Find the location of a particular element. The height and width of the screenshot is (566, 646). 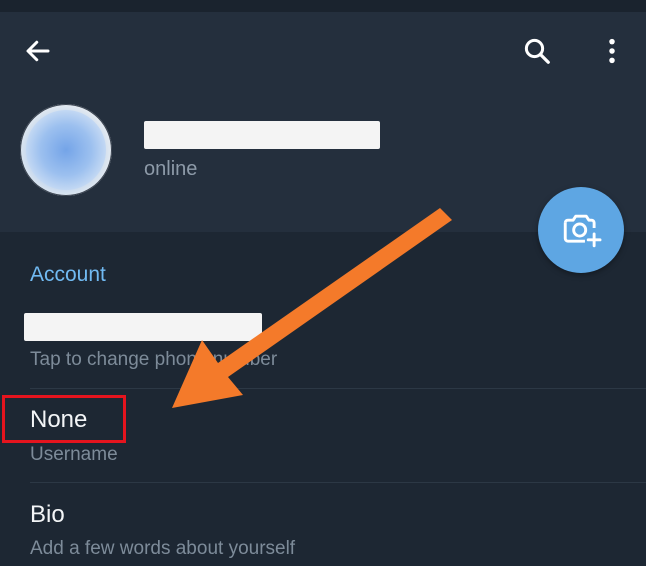

account-section-title: Account is located at coordinates (68, 274).